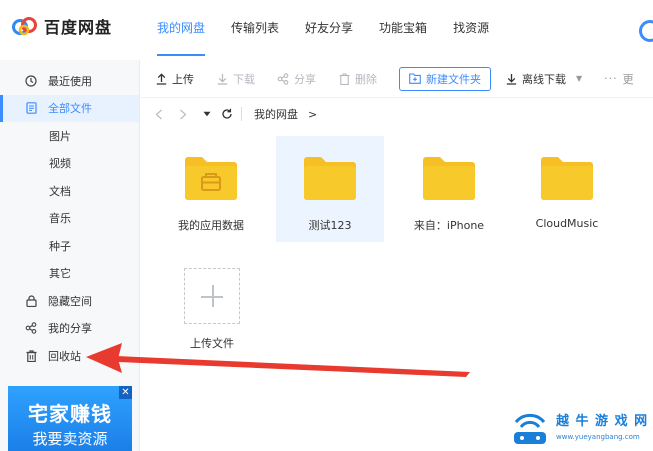 The image size is (653, 451). I want to click on red-annotation-arrow, so click(278, 360).